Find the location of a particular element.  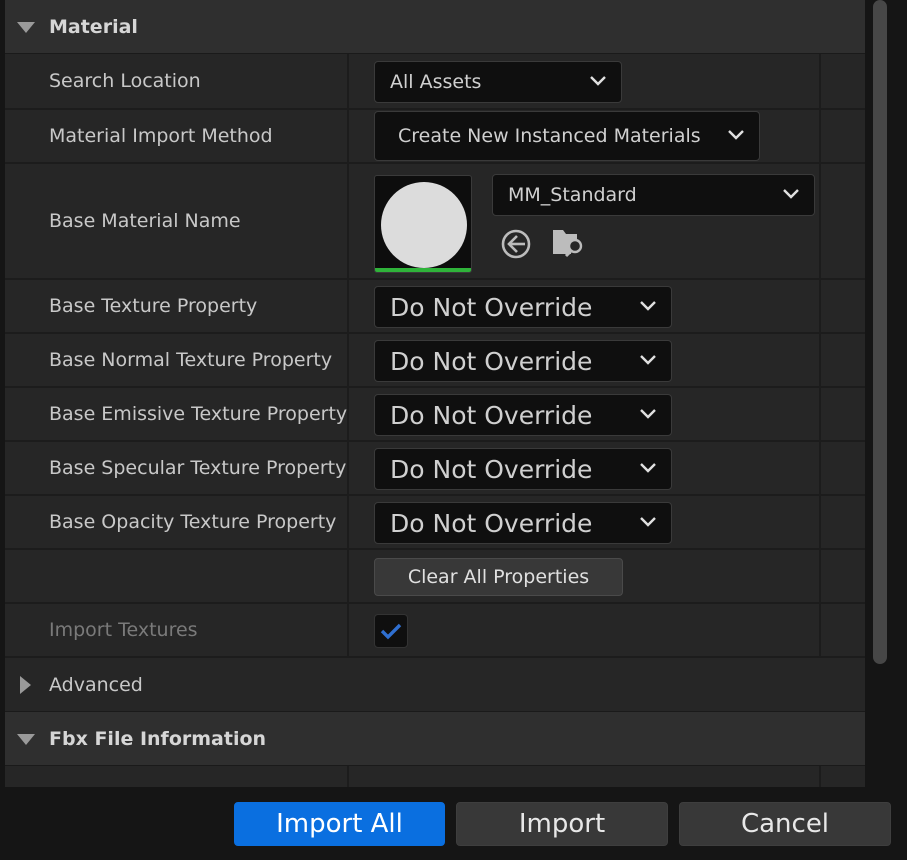

import-textures-checkbox is located at coordinates (391, 631).